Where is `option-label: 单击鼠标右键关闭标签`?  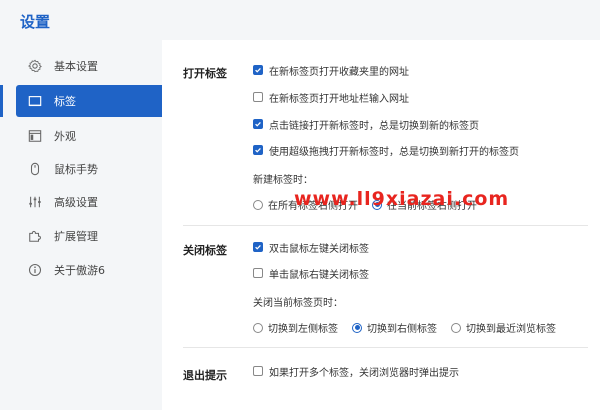
option-label: 单击鼠标右键关闭标签 is located at coordinates (319, 275).